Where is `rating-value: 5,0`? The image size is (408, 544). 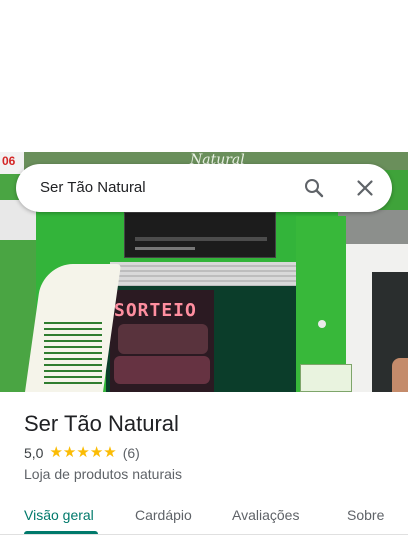
rating-value: 5,0 is located at coordinates (34, 453).